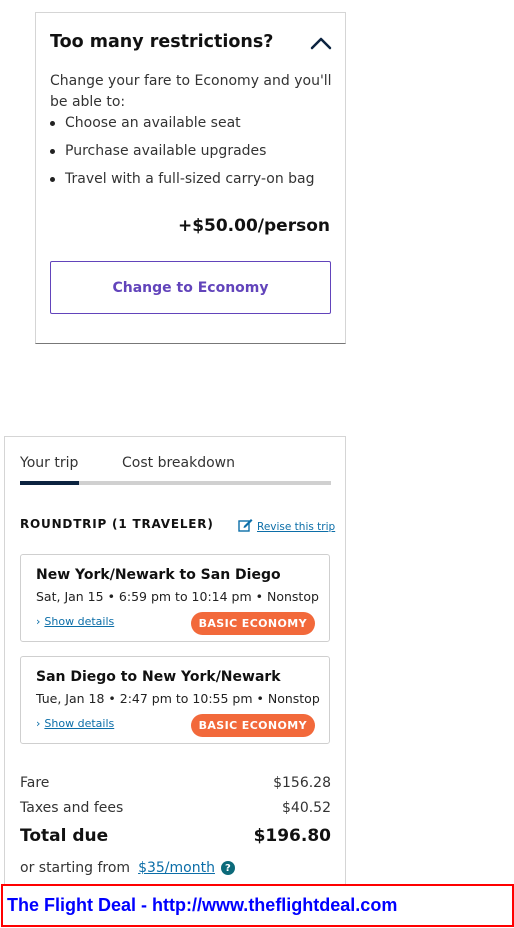 The height and width of the screenshot is (928, 514). What do you see at coordinates (75, 868) in the screenshot?
I see `financing-prefix: or starting from` at bounding box center [75, 868].